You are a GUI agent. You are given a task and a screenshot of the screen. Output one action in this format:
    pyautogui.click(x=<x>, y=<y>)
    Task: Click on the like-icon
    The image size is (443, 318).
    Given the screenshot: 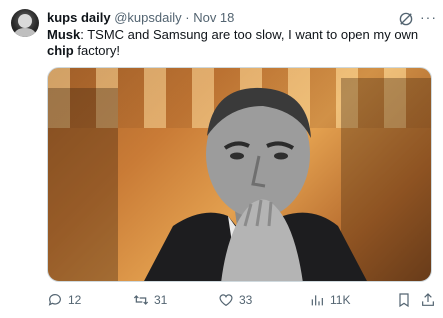 What is the action you would take?
    pyautogui.click(x=226, y=300)
    